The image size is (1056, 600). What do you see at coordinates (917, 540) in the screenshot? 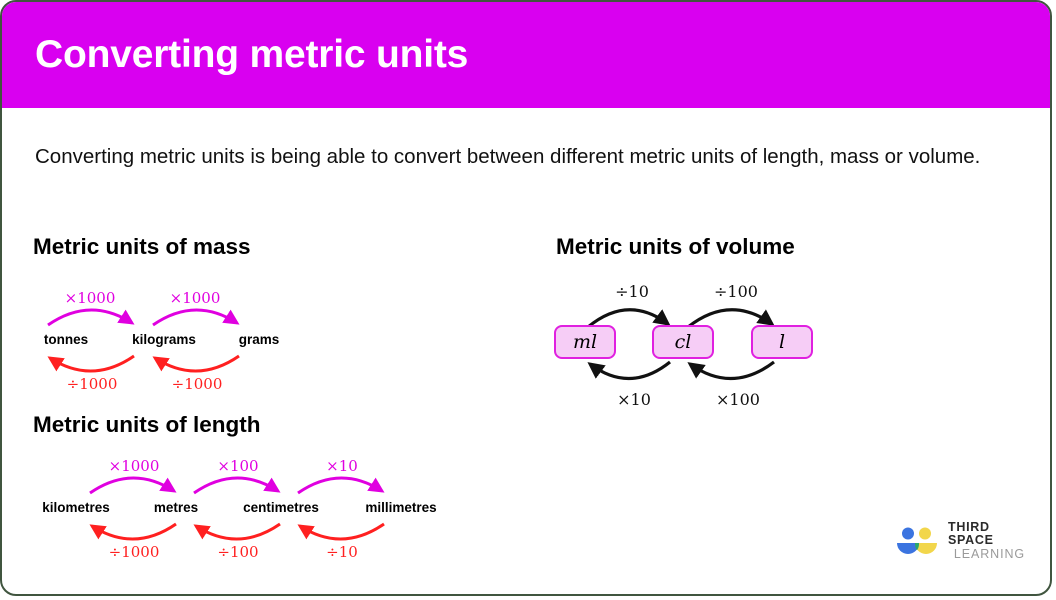
I see `third-space-people-icon` at bounding box center [917, 540].